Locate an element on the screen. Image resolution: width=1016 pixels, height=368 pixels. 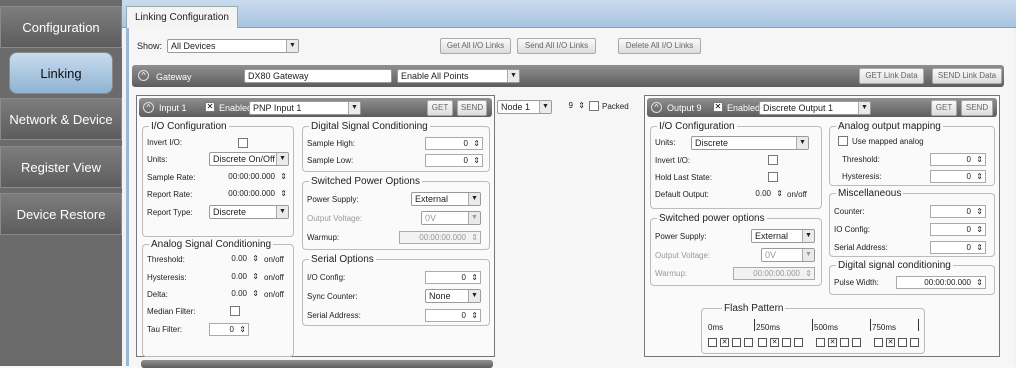
sample-rate-value: 00:00:00.000 is located at coordinates (251, 176).